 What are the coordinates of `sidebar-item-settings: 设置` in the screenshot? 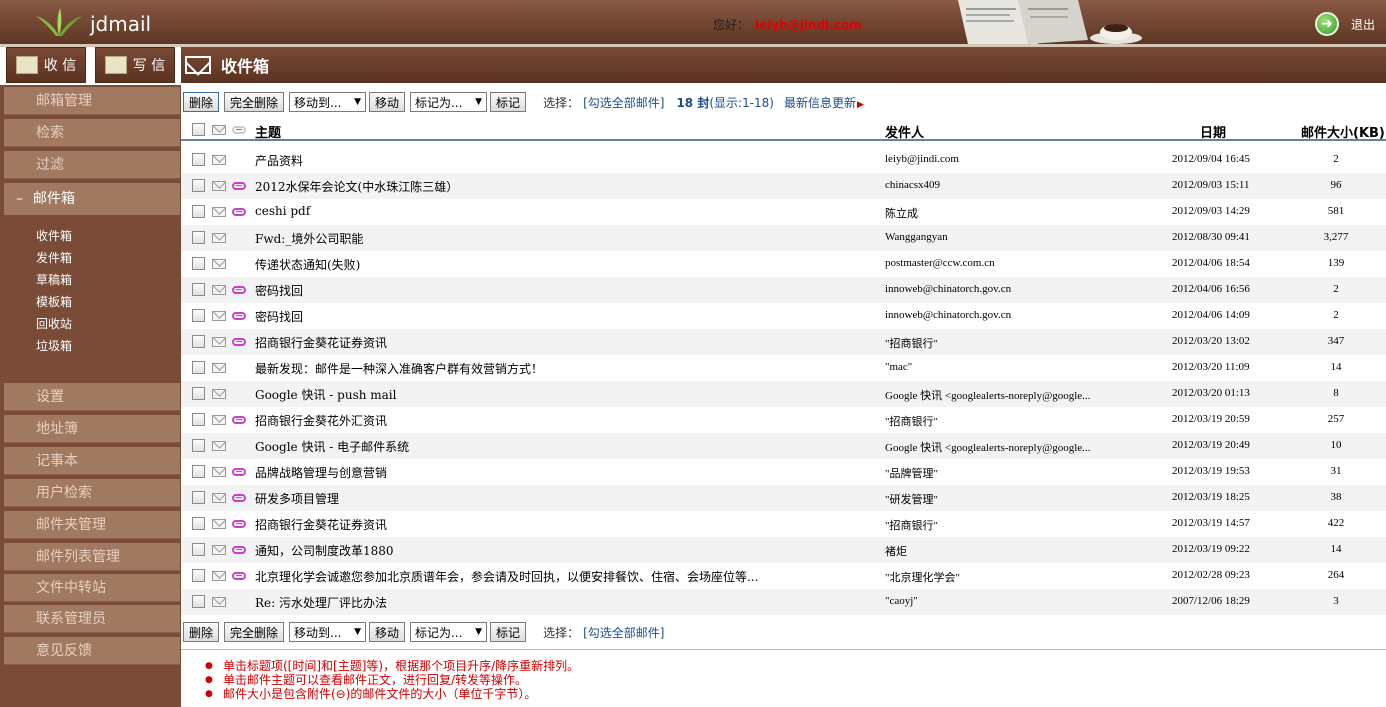 It's located at (92, 397).